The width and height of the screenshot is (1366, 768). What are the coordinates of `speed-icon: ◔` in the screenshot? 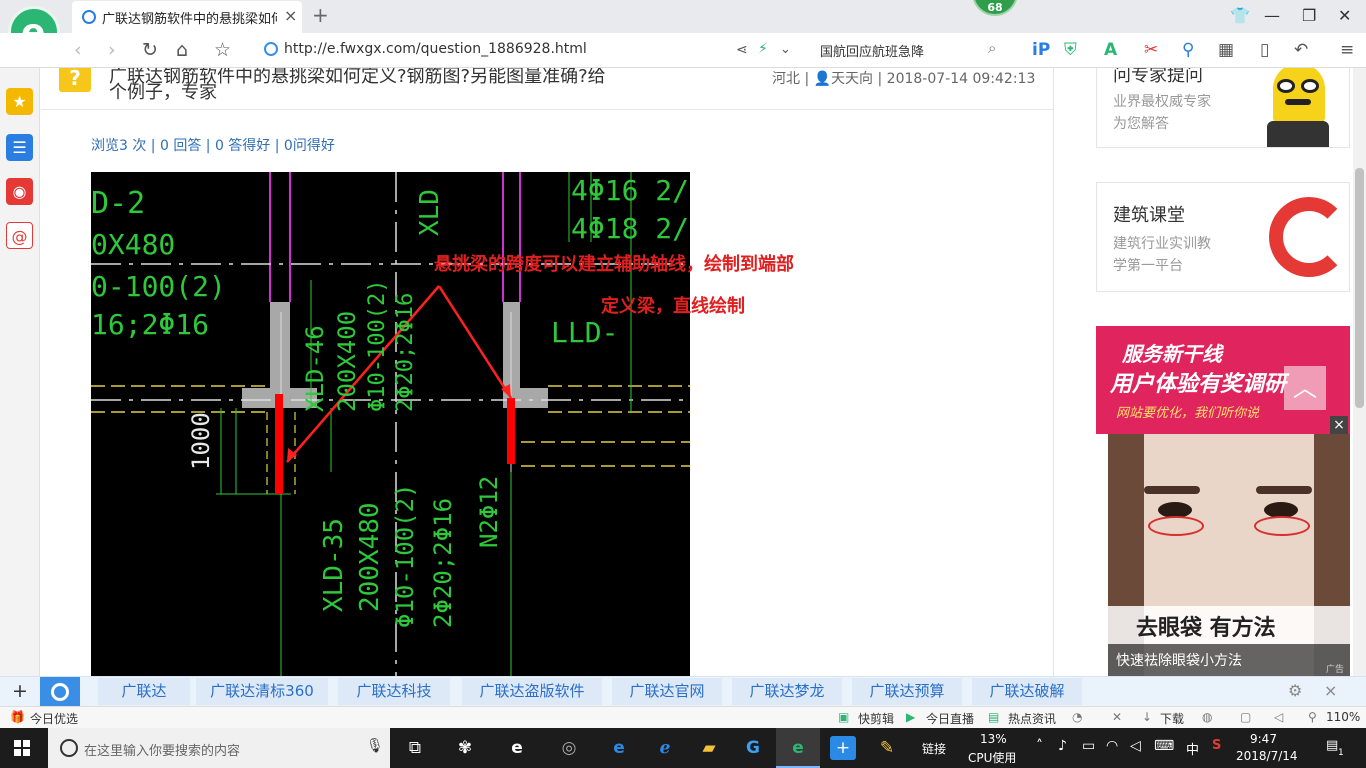 It's located at (1077, 717).